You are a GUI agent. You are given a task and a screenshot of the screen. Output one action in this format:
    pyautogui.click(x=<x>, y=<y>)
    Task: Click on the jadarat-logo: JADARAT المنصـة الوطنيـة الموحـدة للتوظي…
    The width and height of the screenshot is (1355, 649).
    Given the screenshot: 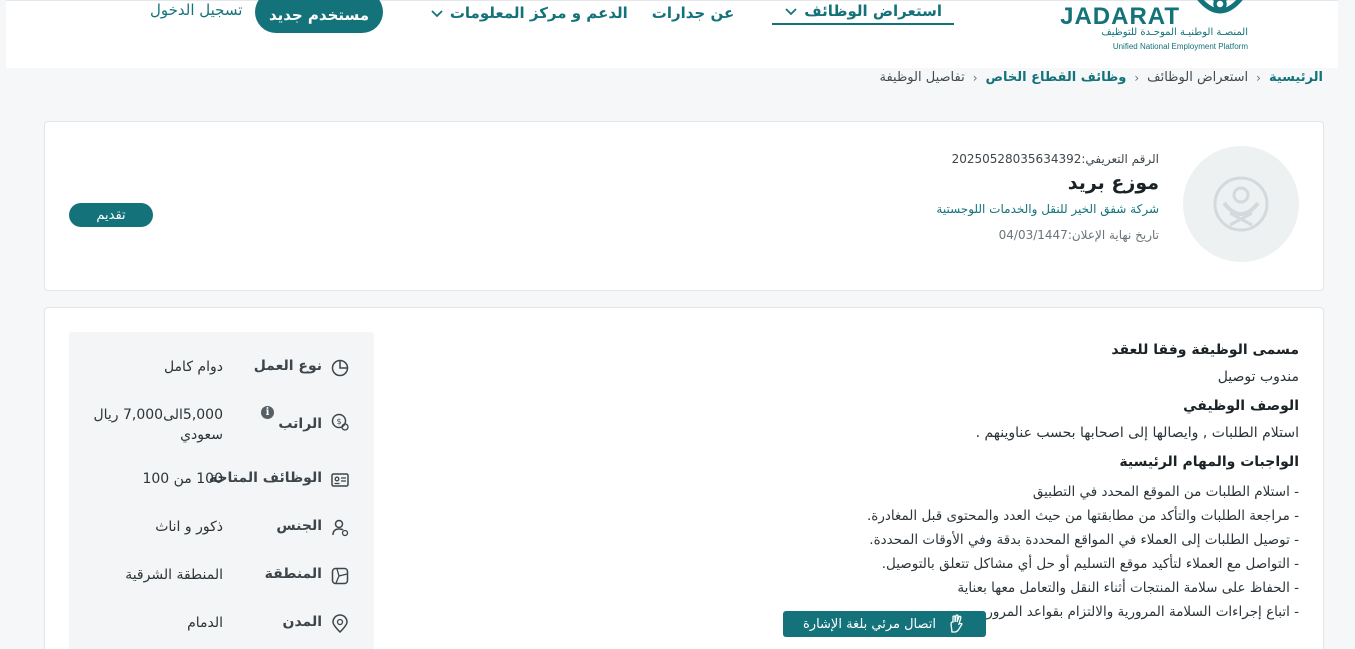 What is the action you would take?
    pyautogui.click(x=1148, y=28)
    